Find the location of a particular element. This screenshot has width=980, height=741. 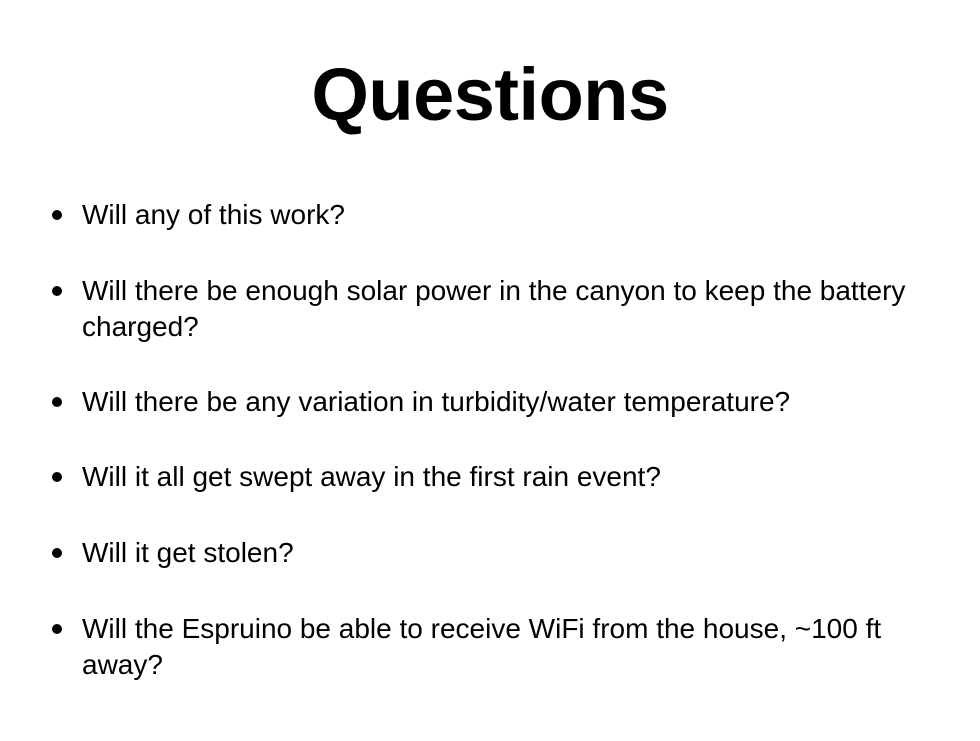

bullet-text: Will any of this work? is located at coordinates (213, 214).